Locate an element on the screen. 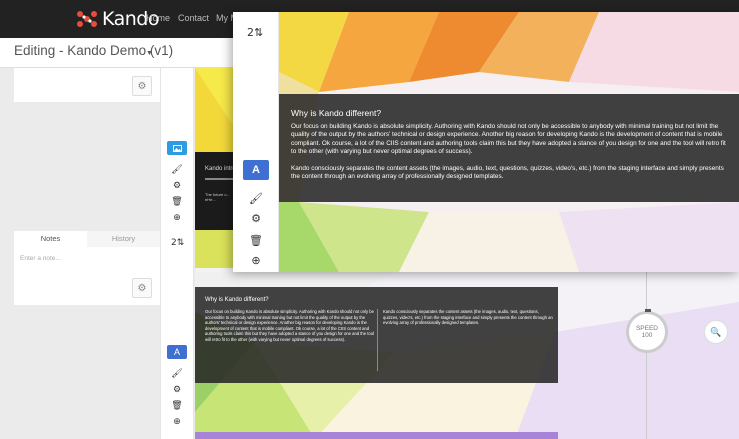  speed-label: SPEED is located at coordinates (647, 328).